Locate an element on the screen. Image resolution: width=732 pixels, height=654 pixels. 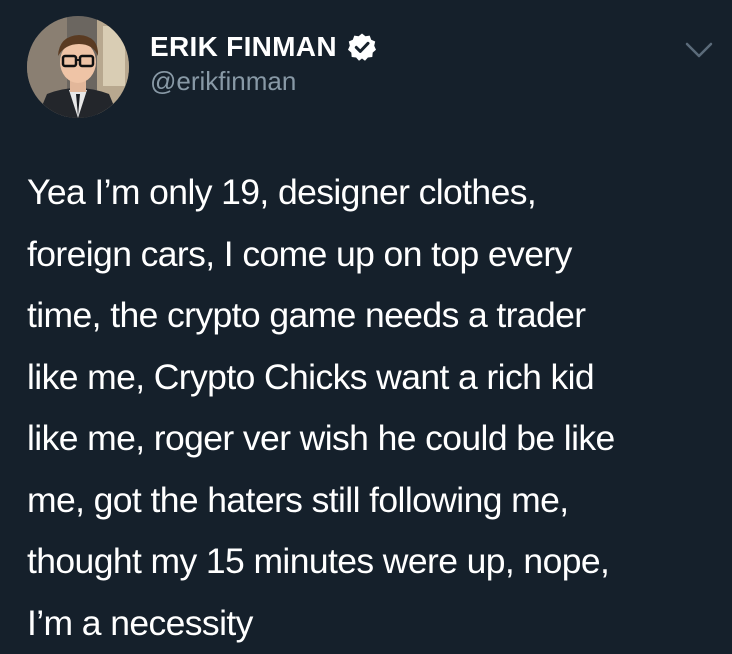
author-name-row: ERIK FINMAN is located at coordinates (263, 47).